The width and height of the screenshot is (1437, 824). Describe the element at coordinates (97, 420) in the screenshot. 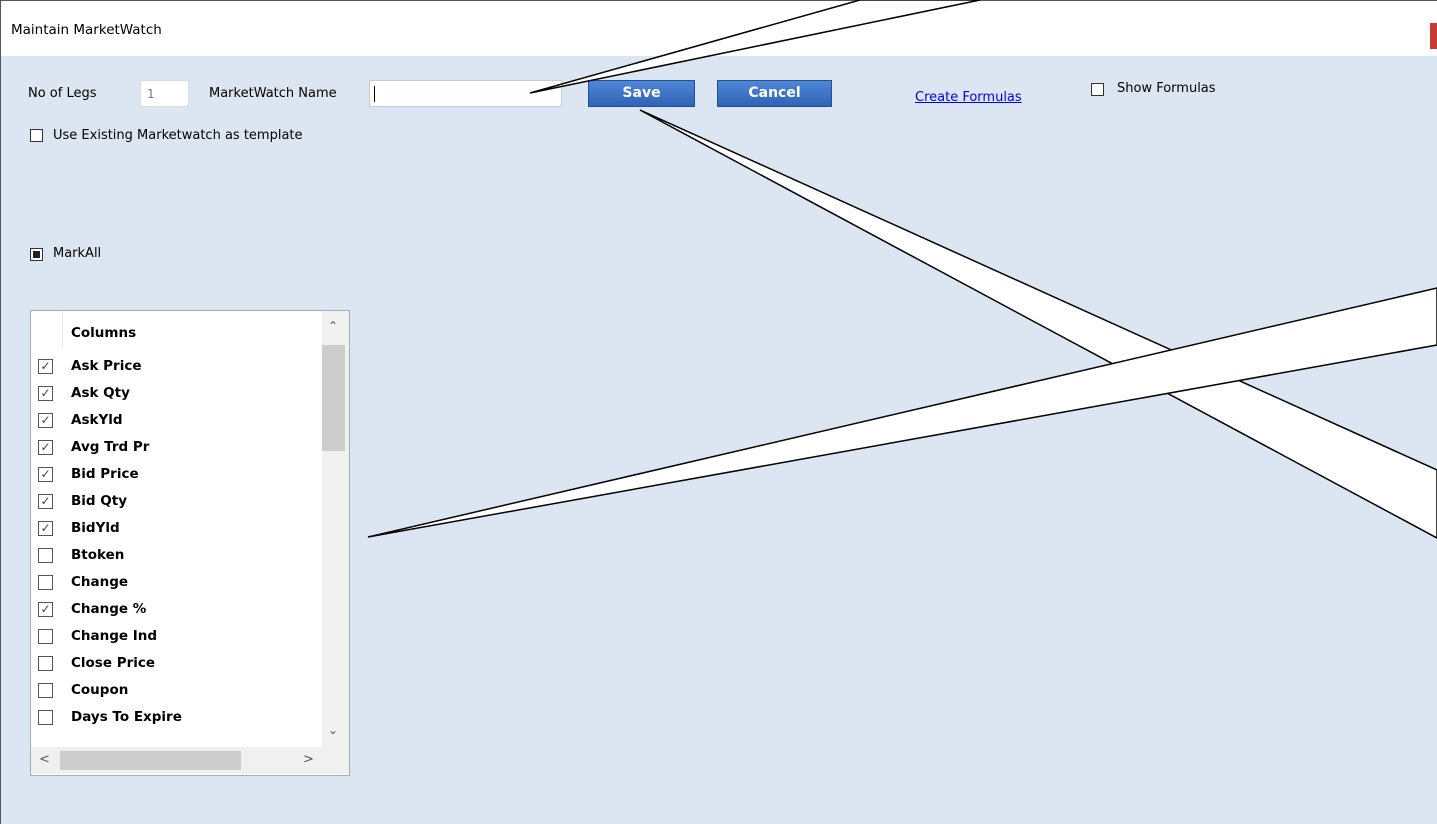

I see `column-label: AskYld` at that location.